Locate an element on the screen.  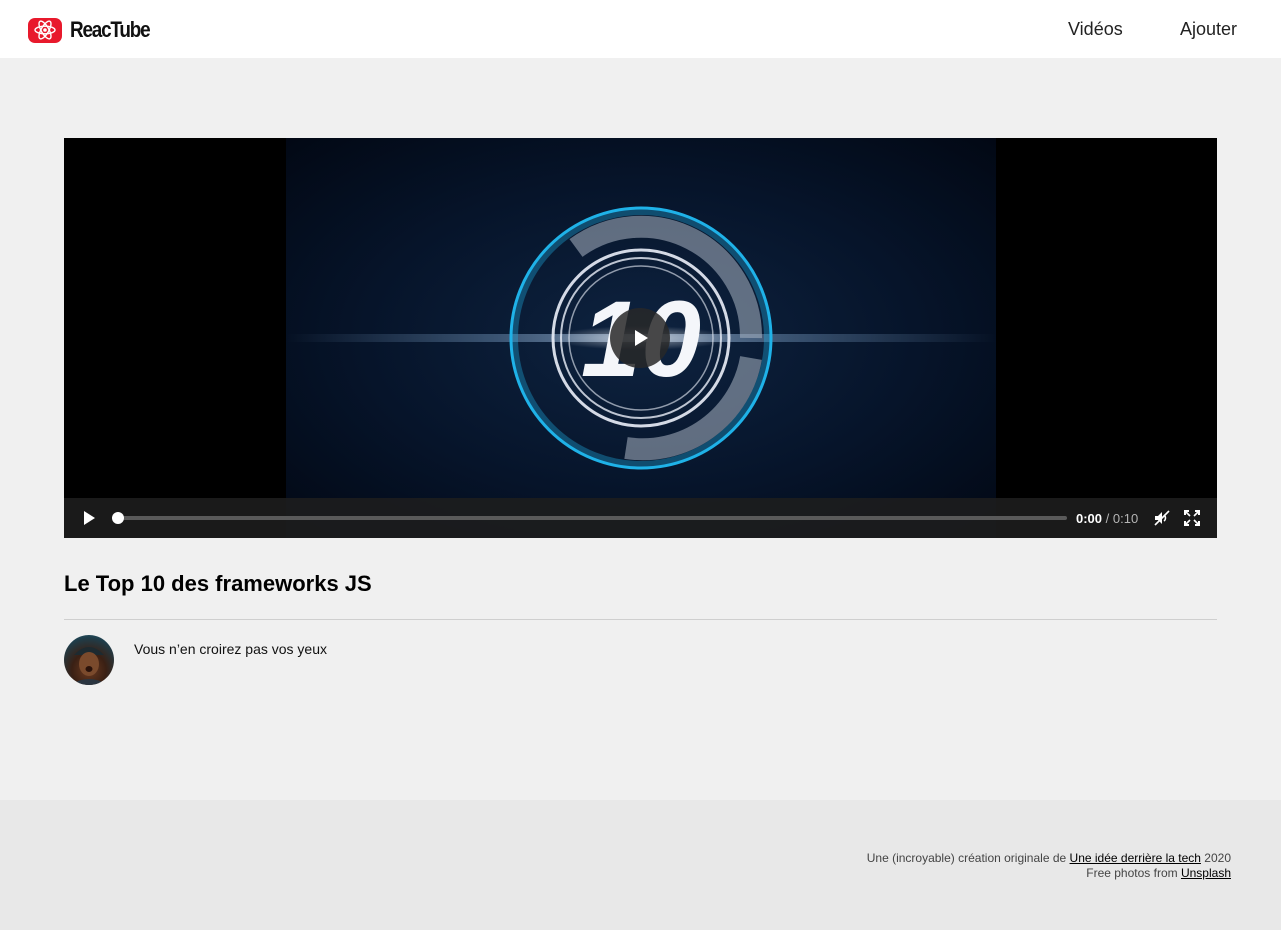
duration: 0:10 is located at coordinates (1125, 518).